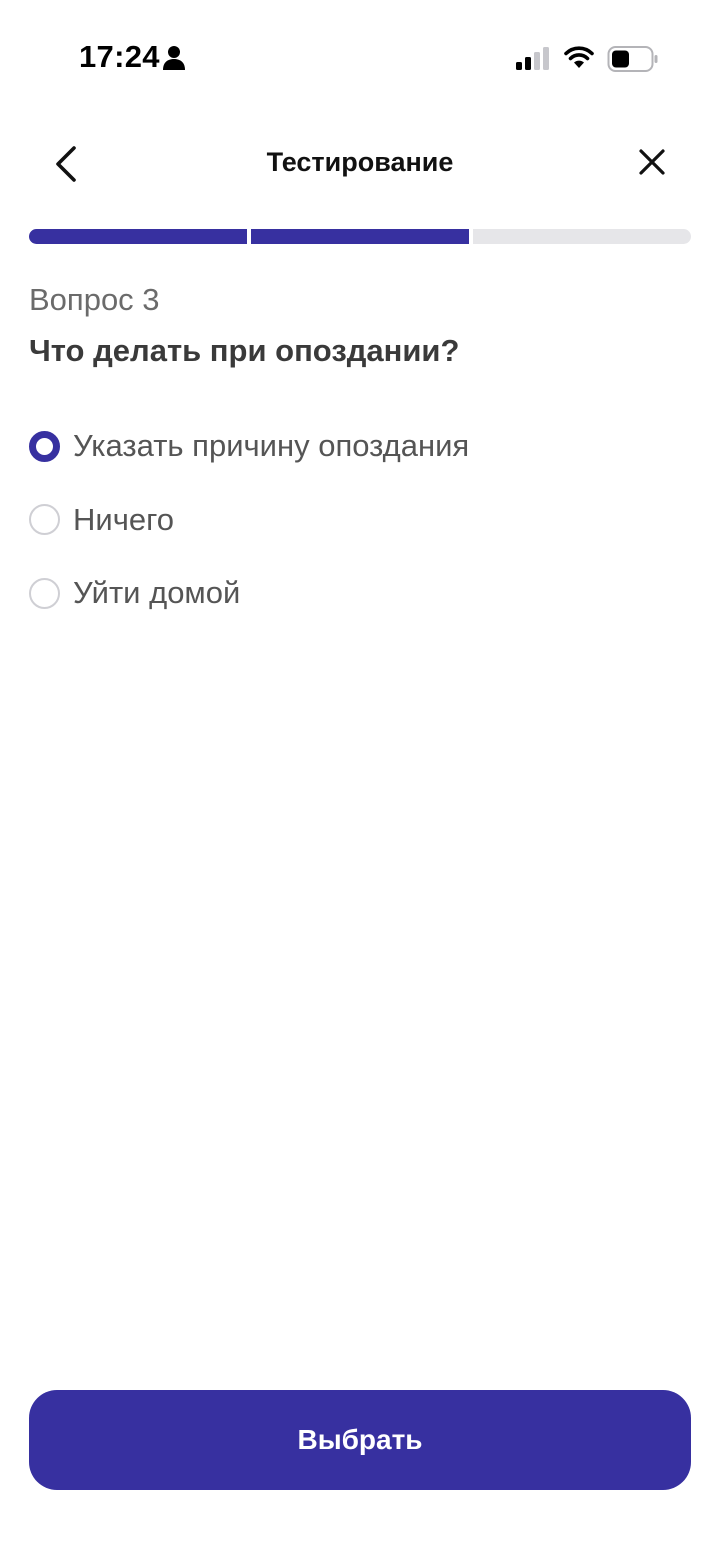  I want to click on option-2: Ничего, so click(360, 520).